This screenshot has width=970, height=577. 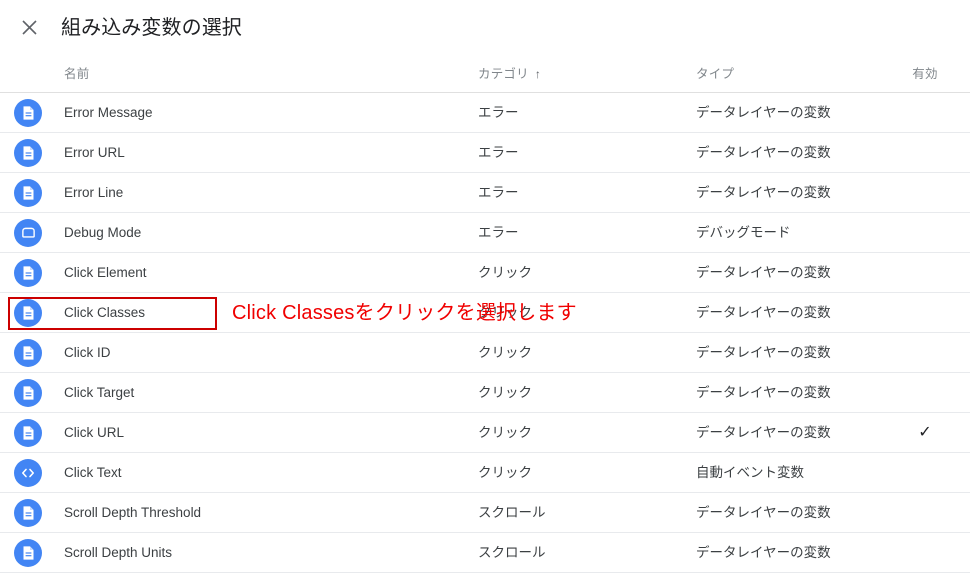 I want to click on row-name: Click Element, so click(x=105, y=272).